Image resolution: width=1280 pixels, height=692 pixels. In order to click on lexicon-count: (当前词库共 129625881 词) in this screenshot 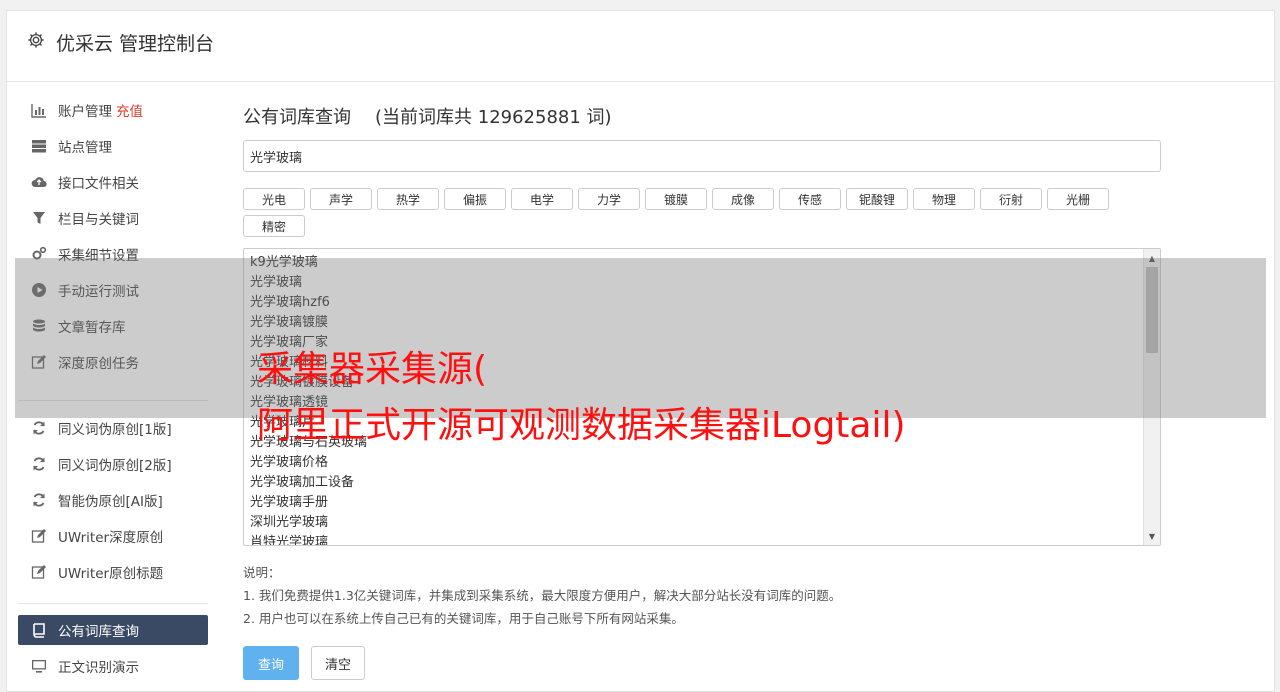, I will do `click(493, 117)`.